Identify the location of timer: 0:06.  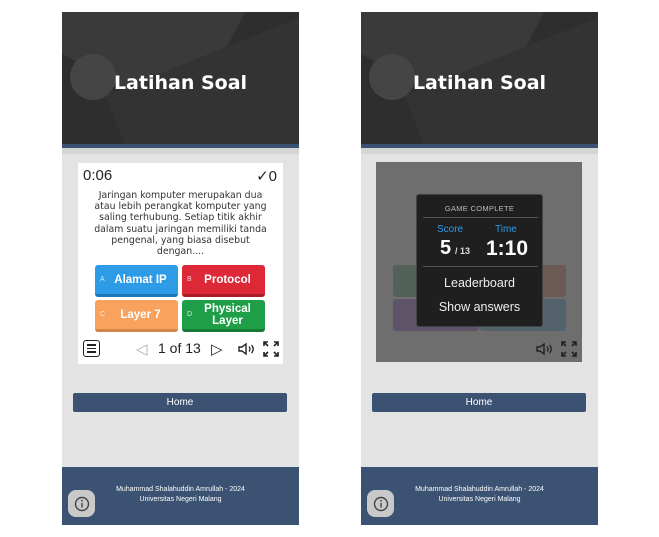
(98, 175).